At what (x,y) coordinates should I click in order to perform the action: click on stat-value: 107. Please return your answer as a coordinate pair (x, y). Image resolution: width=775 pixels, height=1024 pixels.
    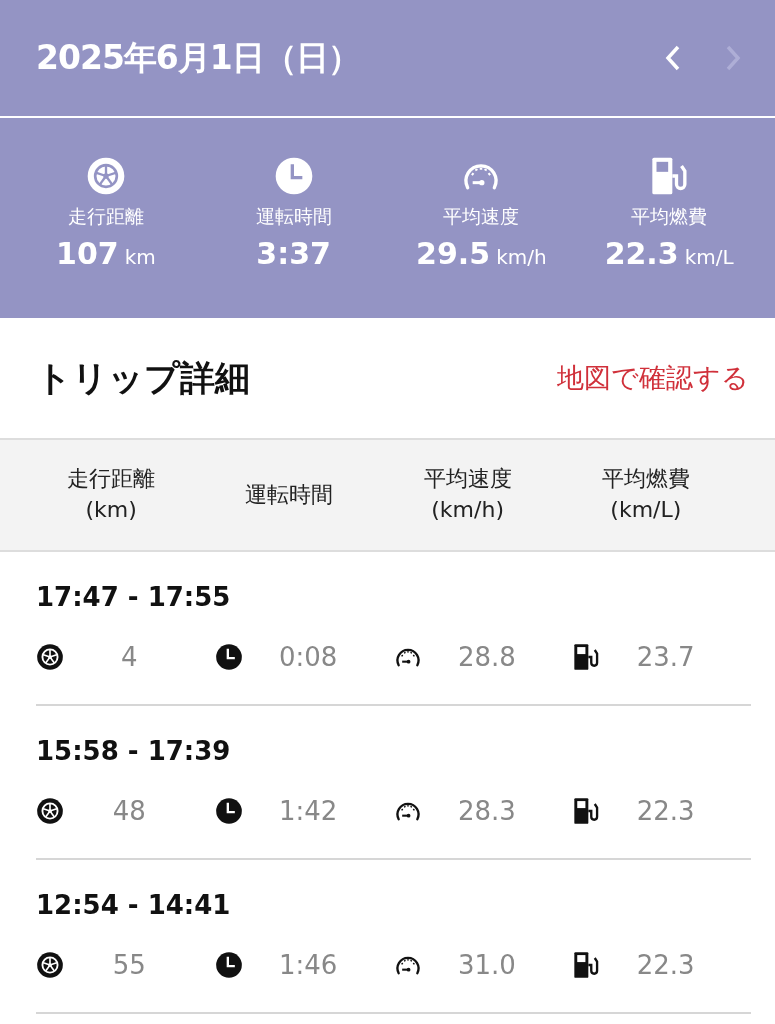
    Looking at the image, I should click on (87, 253).